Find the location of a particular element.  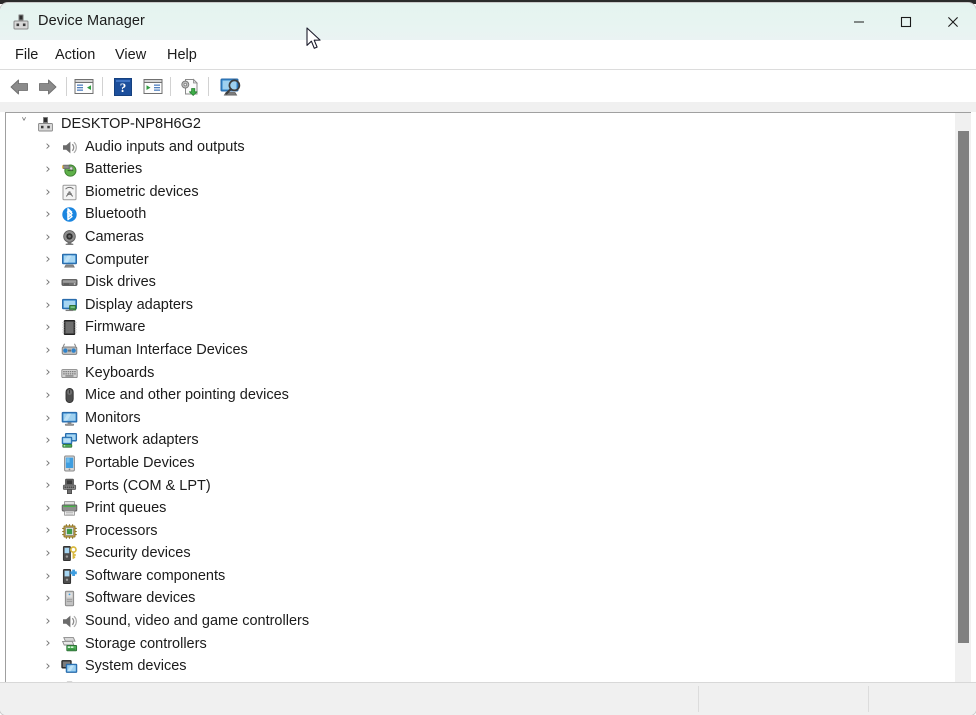

close-button is located at coordinates (952, 21).